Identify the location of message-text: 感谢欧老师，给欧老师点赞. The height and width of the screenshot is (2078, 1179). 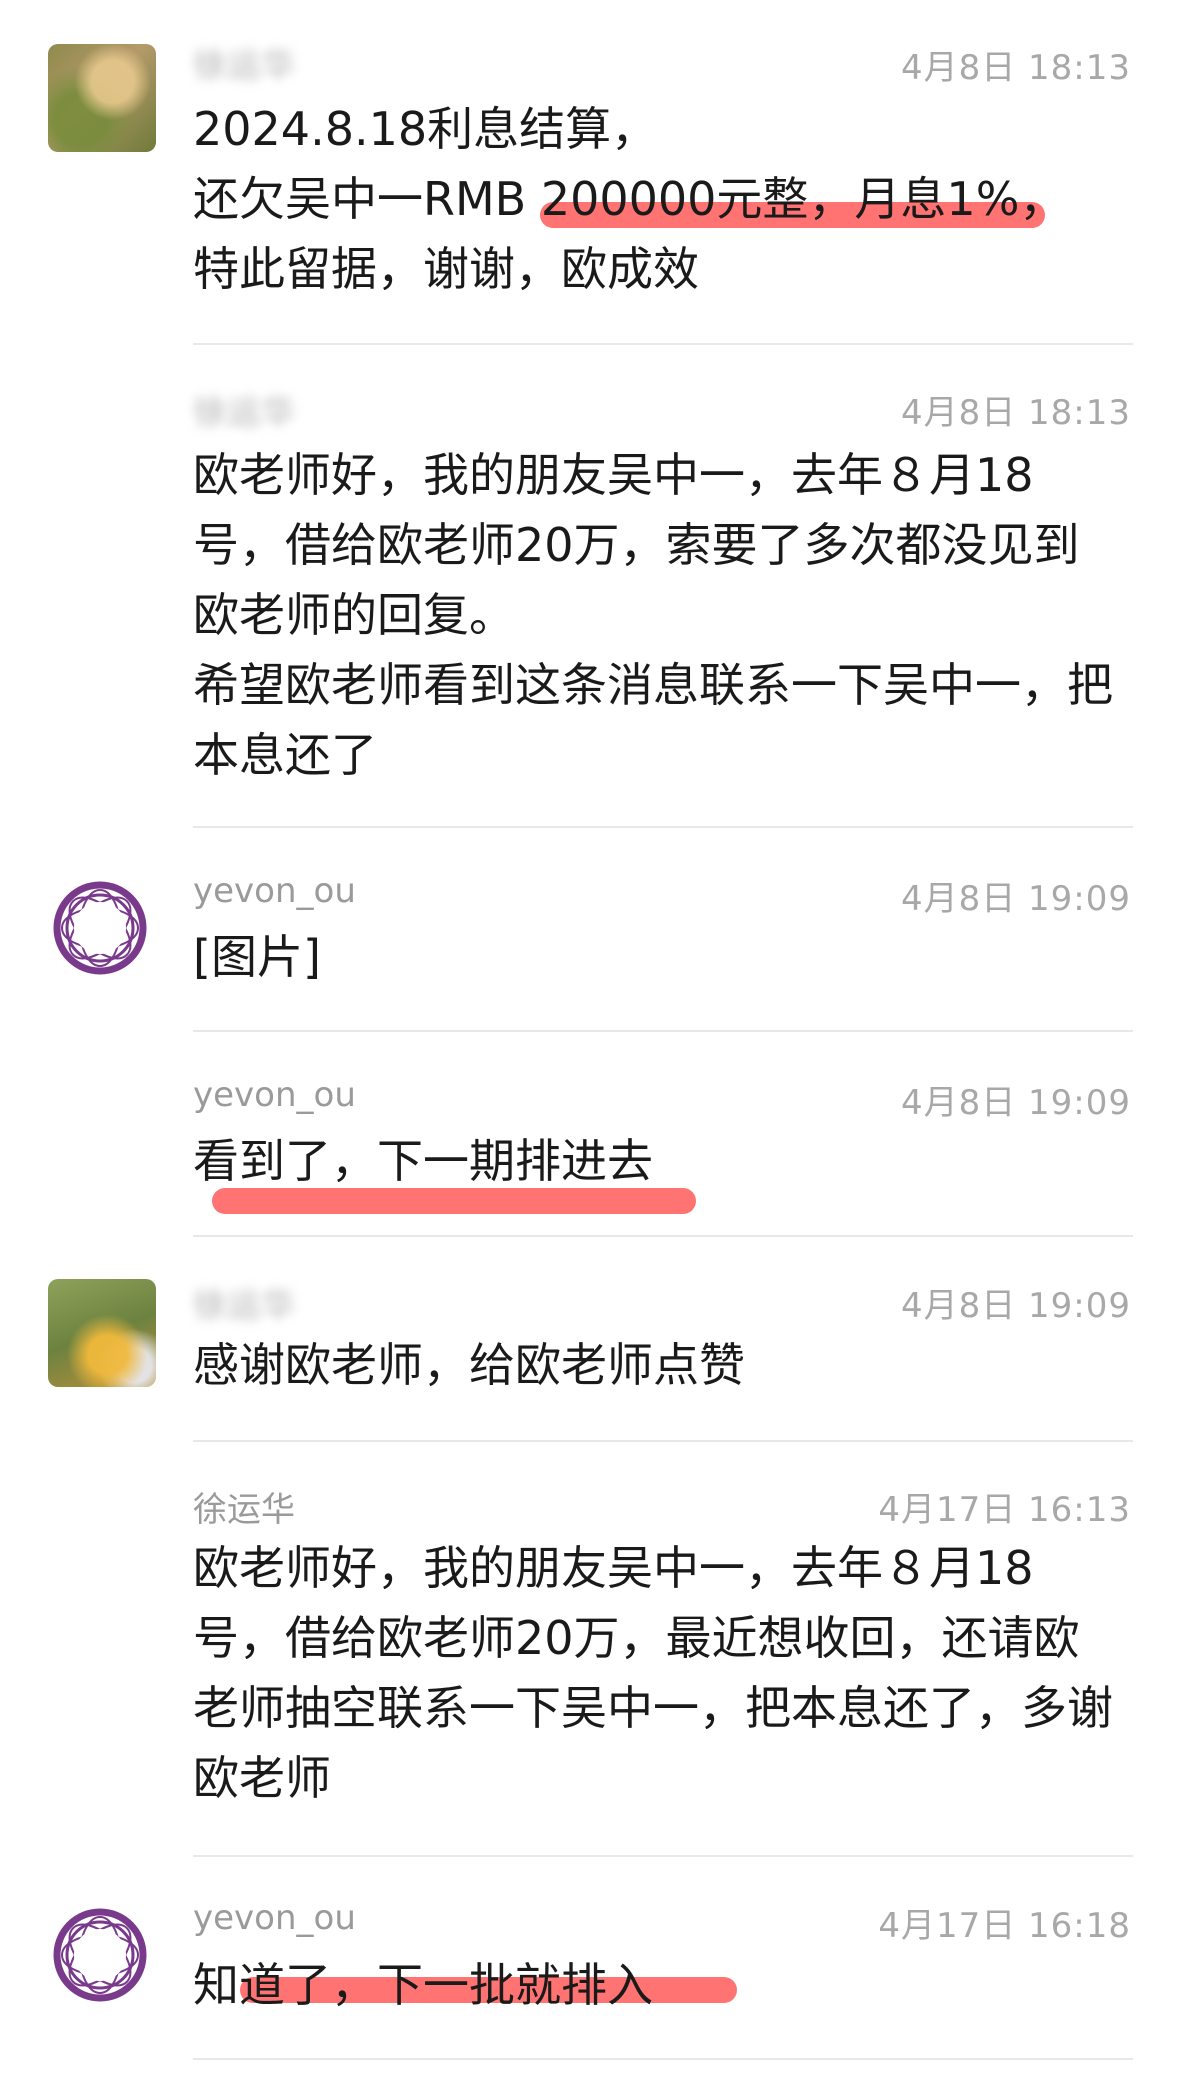
(469, 1365).